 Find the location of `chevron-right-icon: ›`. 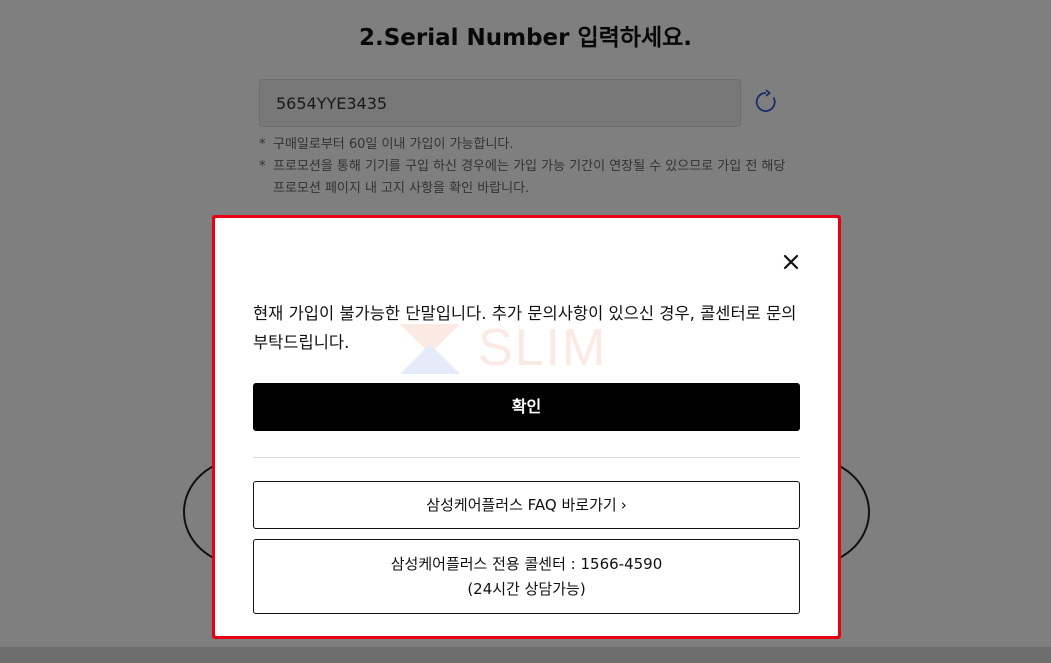

chevron-right-icon: › is located at coordinates (623, 505).